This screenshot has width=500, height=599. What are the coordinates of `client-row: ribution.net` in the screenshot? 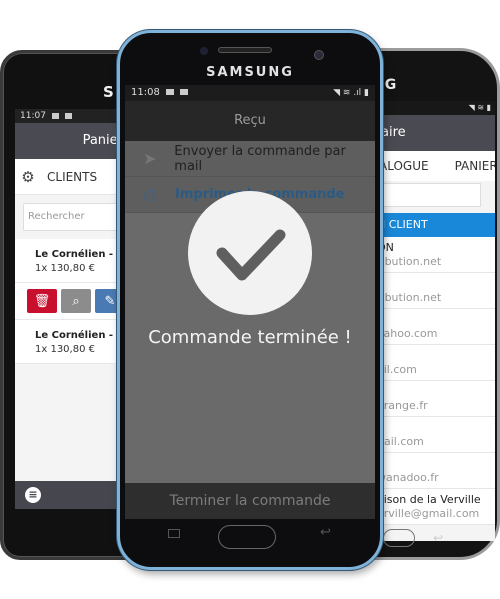 It's located at (434, 291).